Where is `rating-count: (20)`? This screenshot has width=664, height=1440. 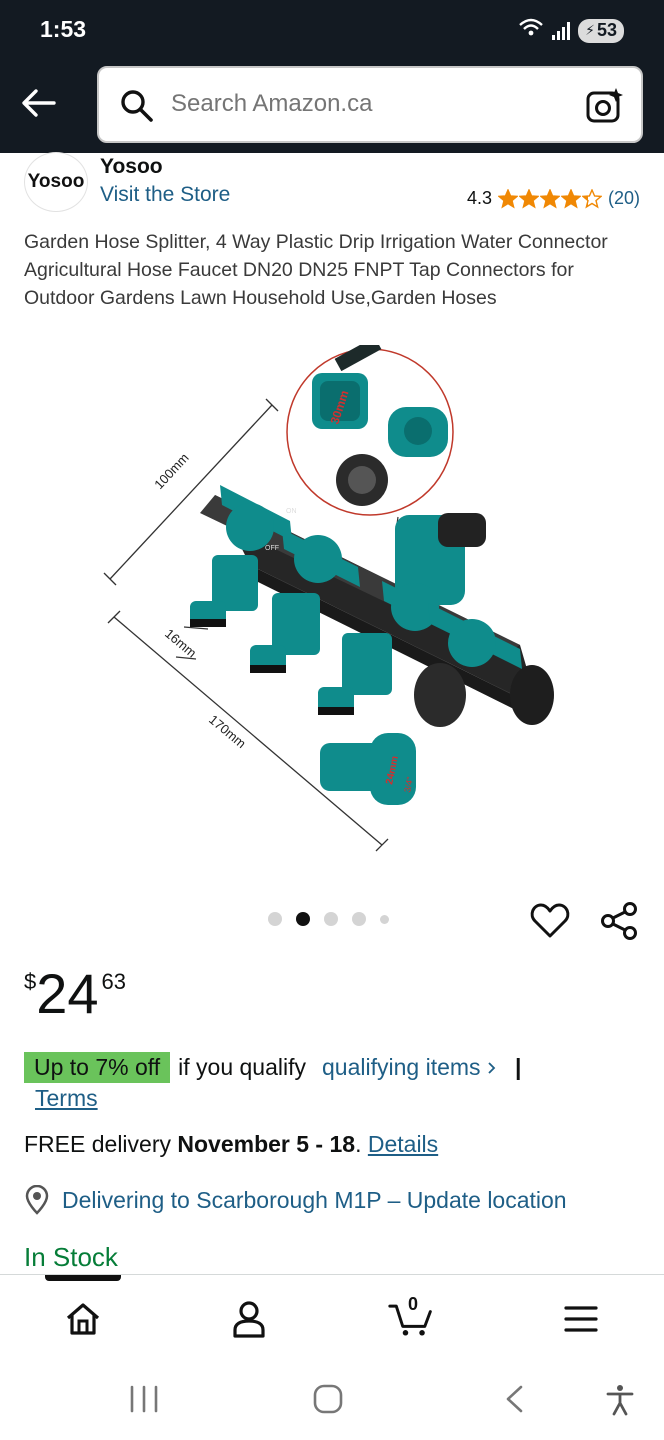
rating-count: (20) is located at coordinates (624, 198).